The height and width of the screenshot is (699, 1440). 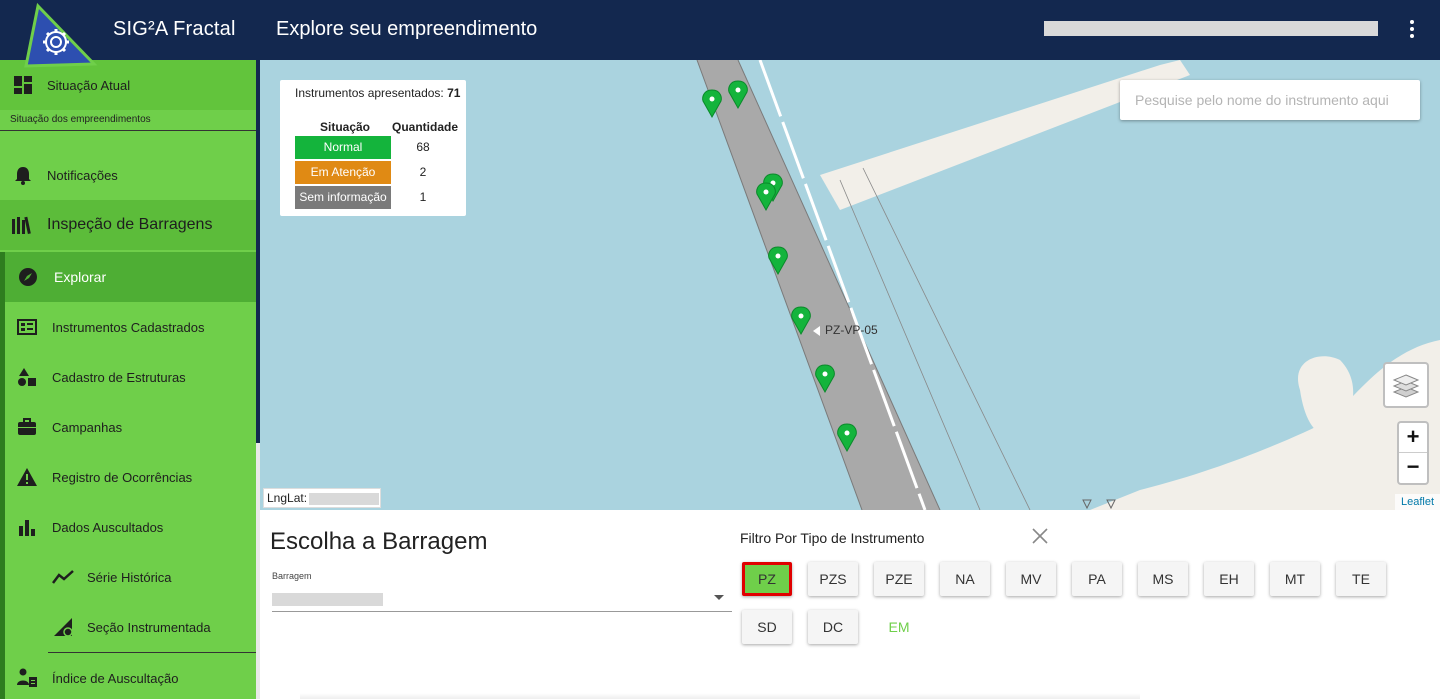 I want to click on compass-icon, so click(x=28, y=277).